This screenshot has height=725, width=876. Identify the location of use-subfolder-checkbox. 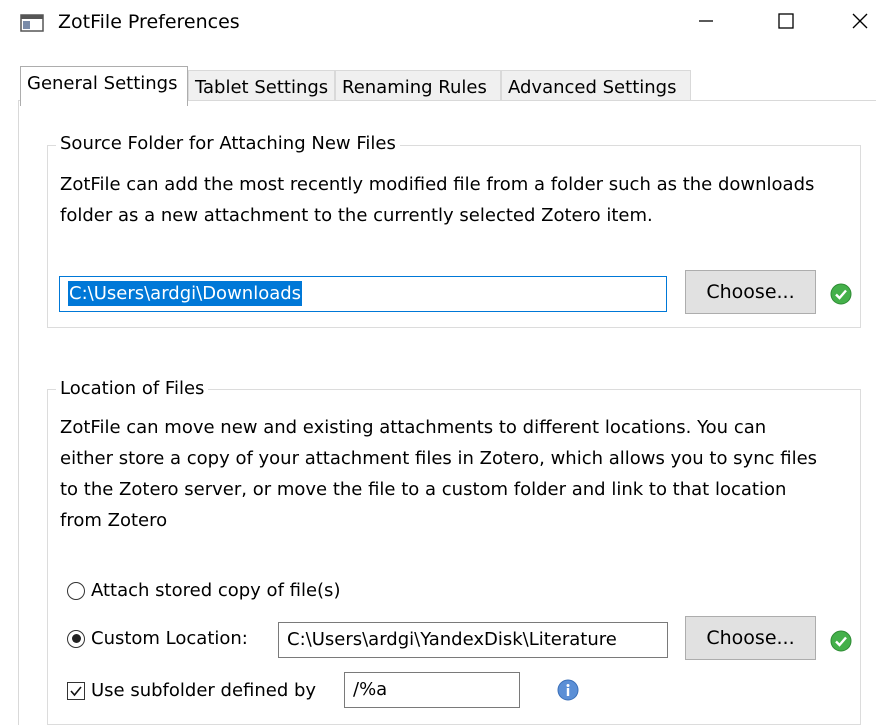
(76, 690).